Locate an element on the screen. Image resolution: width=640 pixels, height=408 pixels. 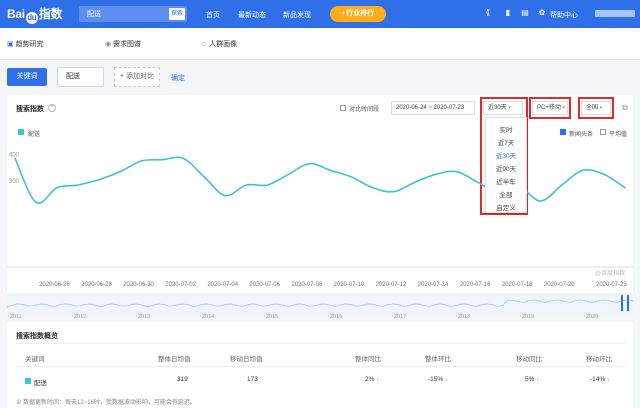
timeline-slider is located at coordinates (320, 303).